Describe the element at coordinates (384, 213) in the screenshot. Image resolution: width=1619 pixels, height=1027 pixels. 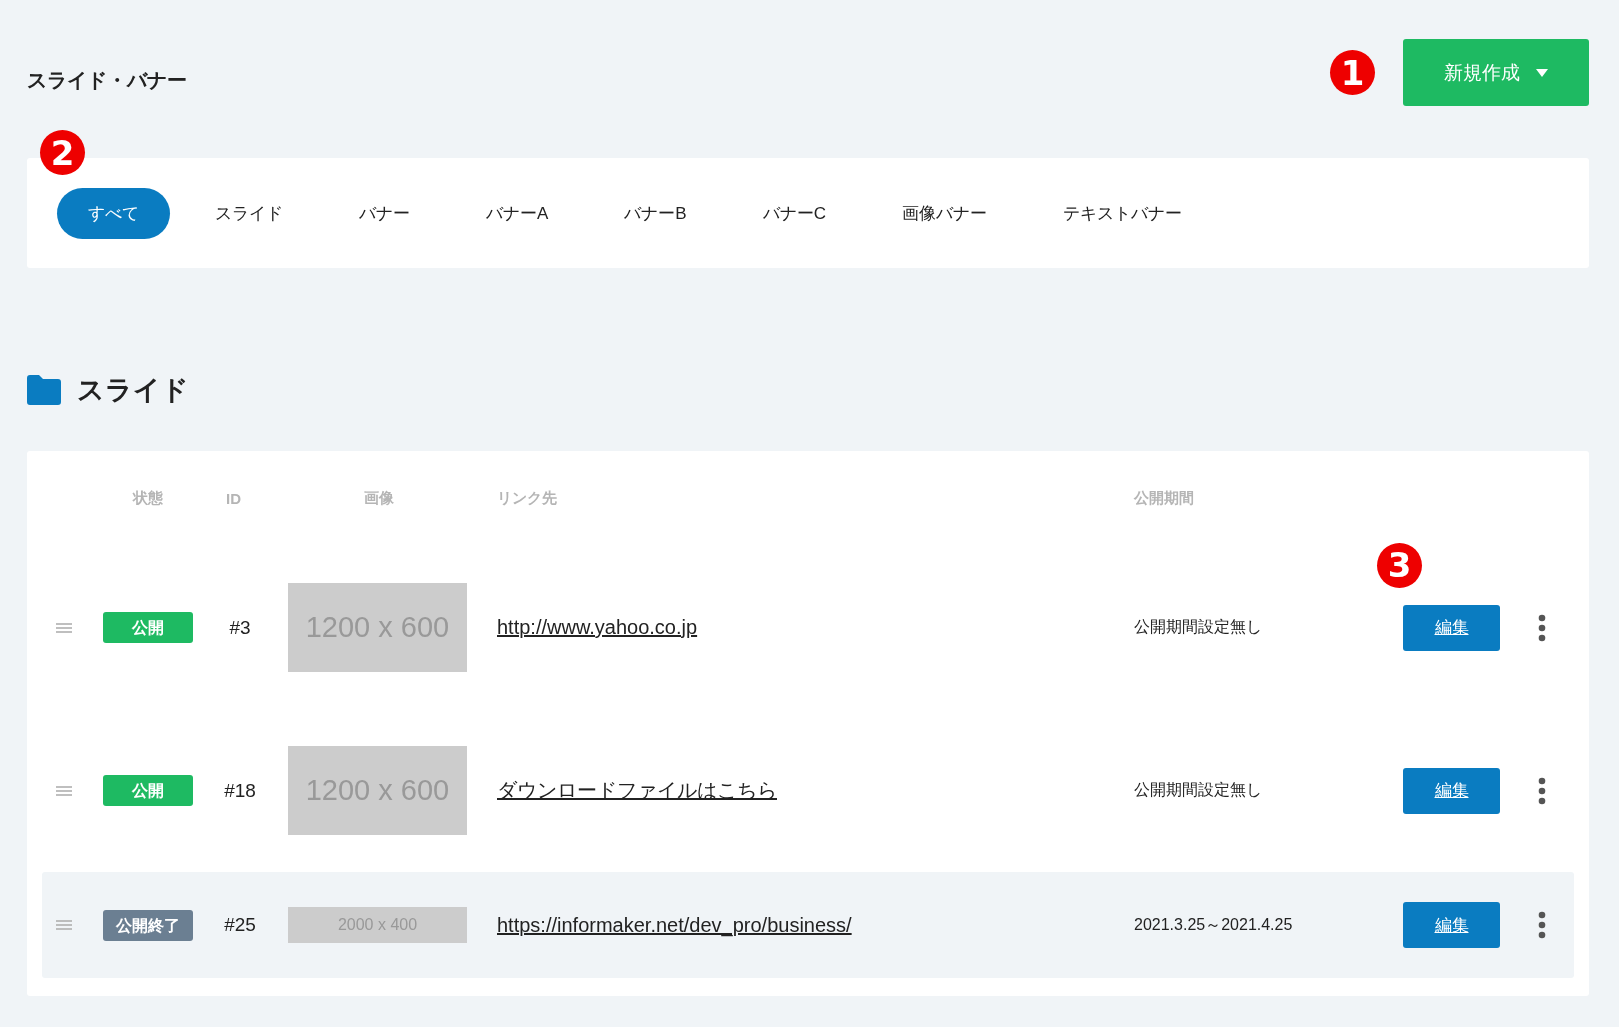
I see `filter-tab: バナー` at that location.